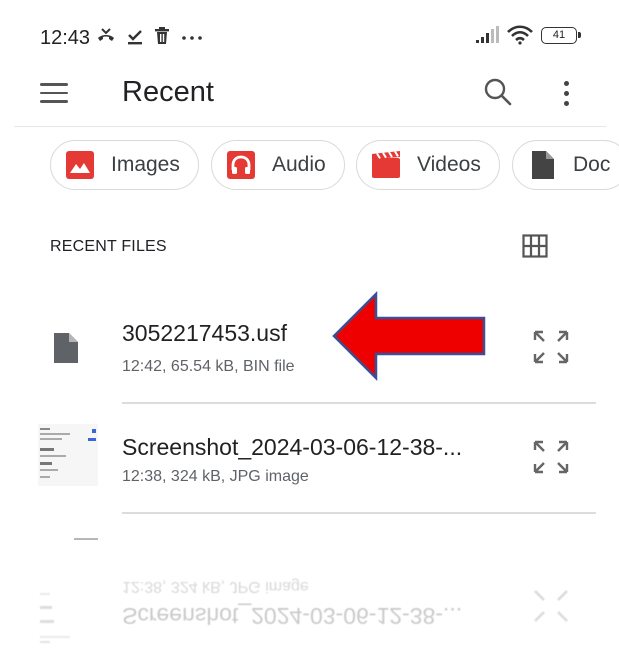 The image size is (619, 667). What do you see at coordinates (215, 476) in the screenshot?
I see `file-meta: 12:38, 324 kB, JPG image` at bounding box center [215, 476].